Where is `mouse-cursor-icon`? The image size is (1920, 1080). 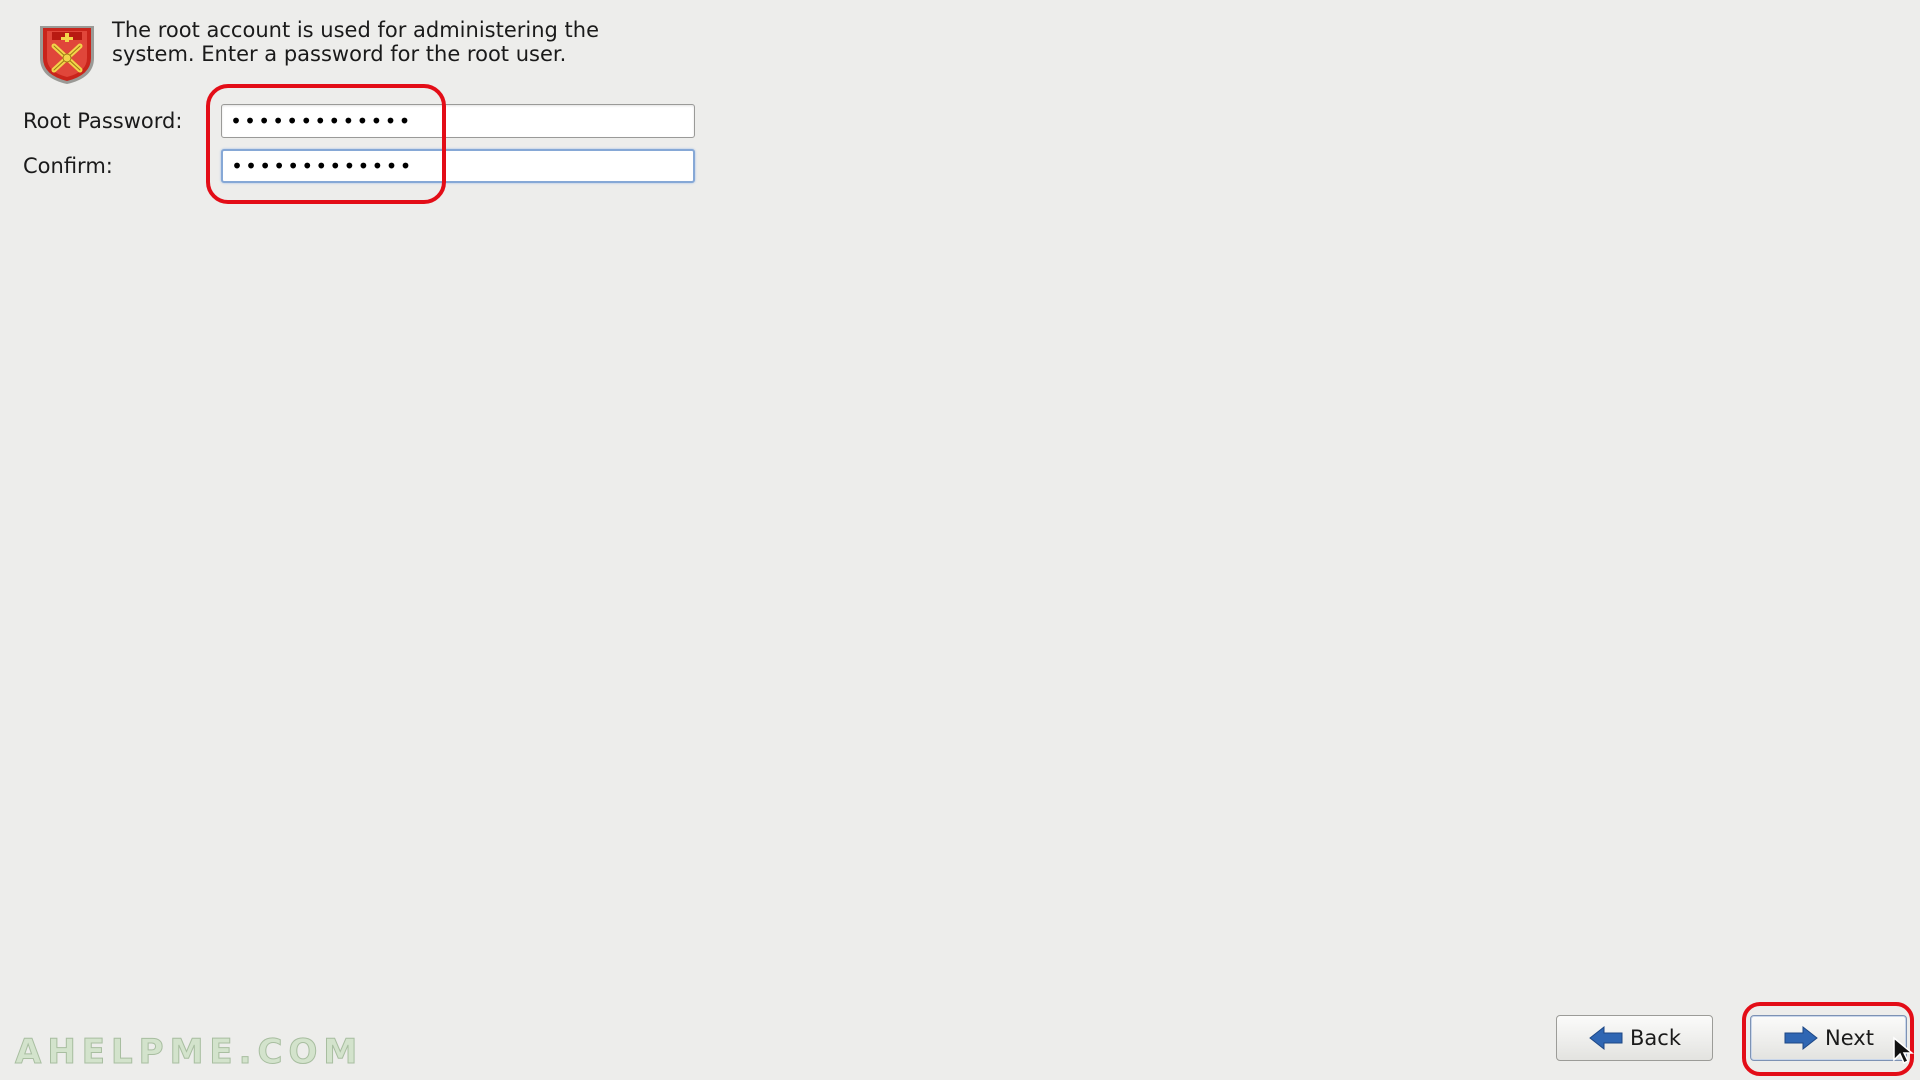
mouse-cursor-icon is located at coordinates (1903, 1053).